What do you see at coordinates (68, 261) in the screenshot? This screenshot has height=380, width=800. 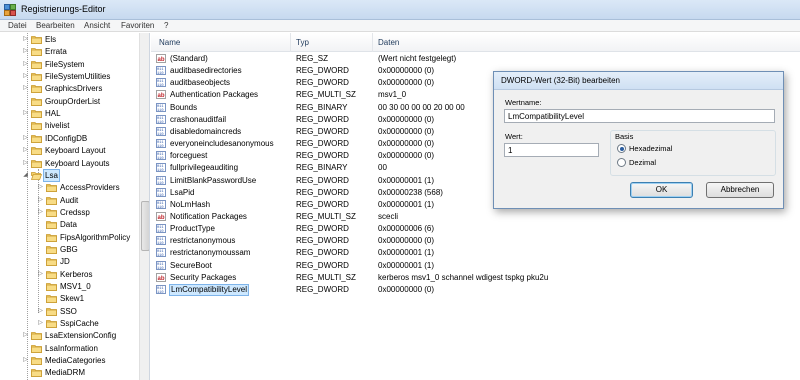 I see `tree-item-jd: JD` at bounding box center [68, 261].